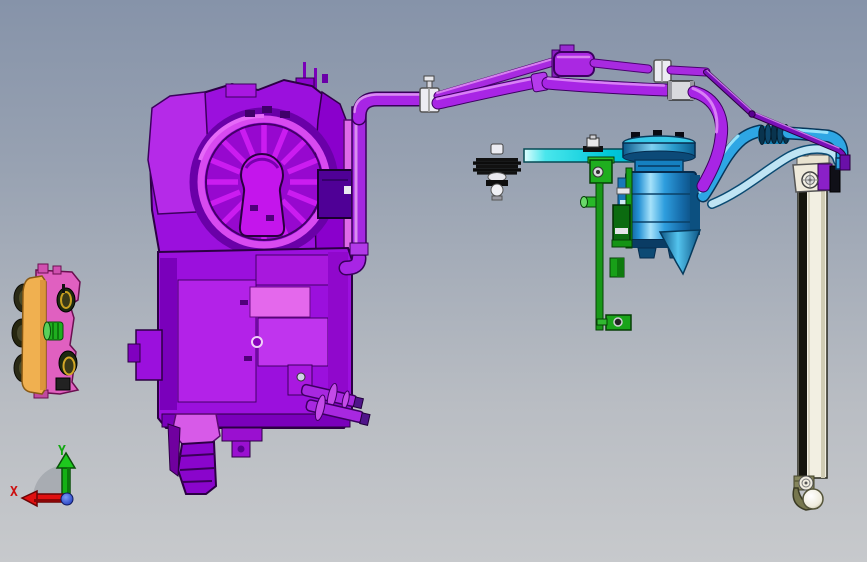 This screenshot has height=562, width=867. Describe the element at coordinates (573, 61) in the screenshot. I see `hose-muffler` at that location.